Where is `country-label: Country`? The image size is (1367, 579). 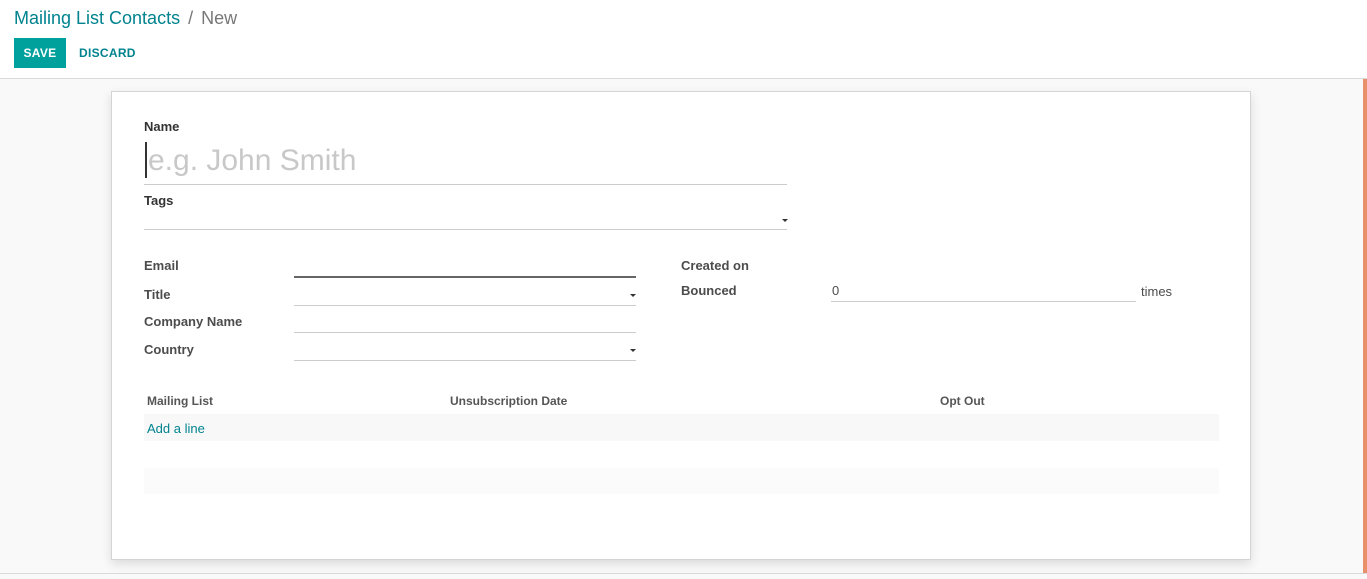
country-label: Country is located at coordinates (169, 349).